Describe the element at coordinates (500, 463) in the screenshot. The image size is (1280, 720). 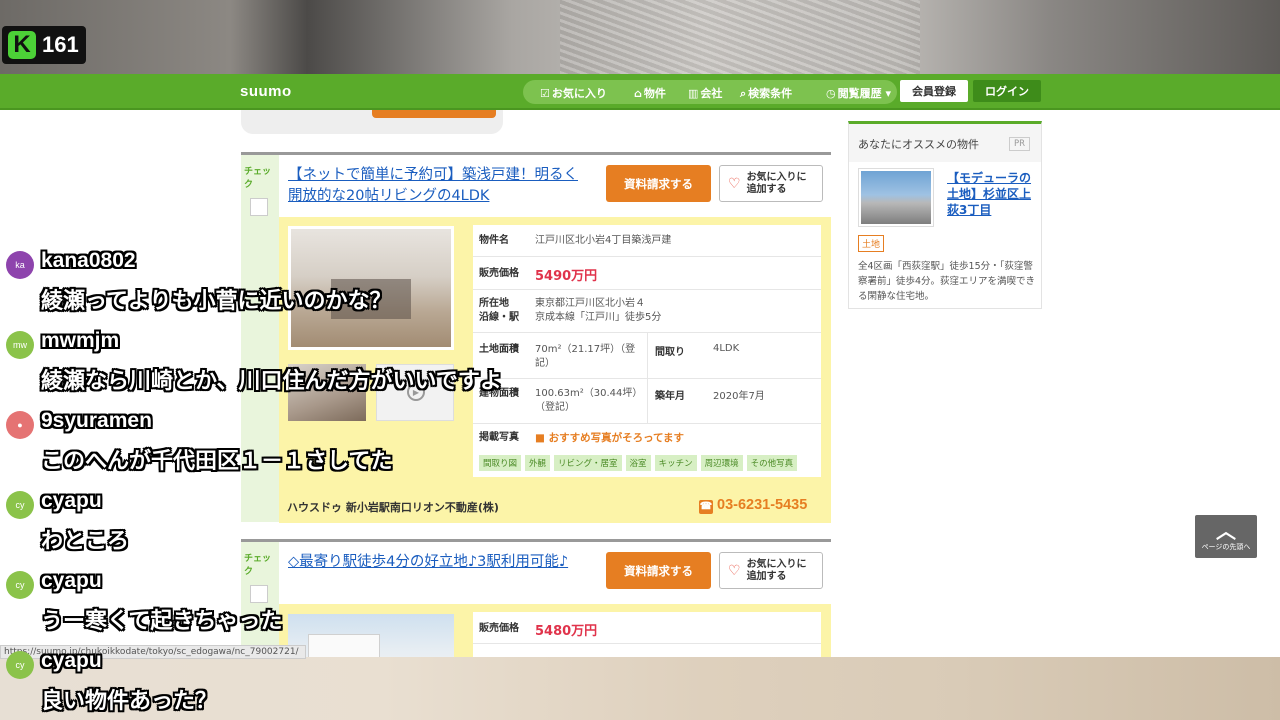
I see `photo-chip: 間取り図` at that location.